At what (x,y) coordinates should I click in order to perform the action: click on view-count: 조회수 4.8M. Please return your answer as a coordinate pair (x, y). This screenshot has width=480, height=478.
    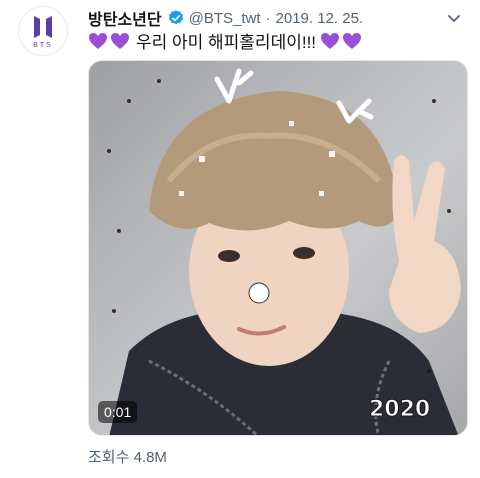
    Looking at the image, I should click on (127, 457).